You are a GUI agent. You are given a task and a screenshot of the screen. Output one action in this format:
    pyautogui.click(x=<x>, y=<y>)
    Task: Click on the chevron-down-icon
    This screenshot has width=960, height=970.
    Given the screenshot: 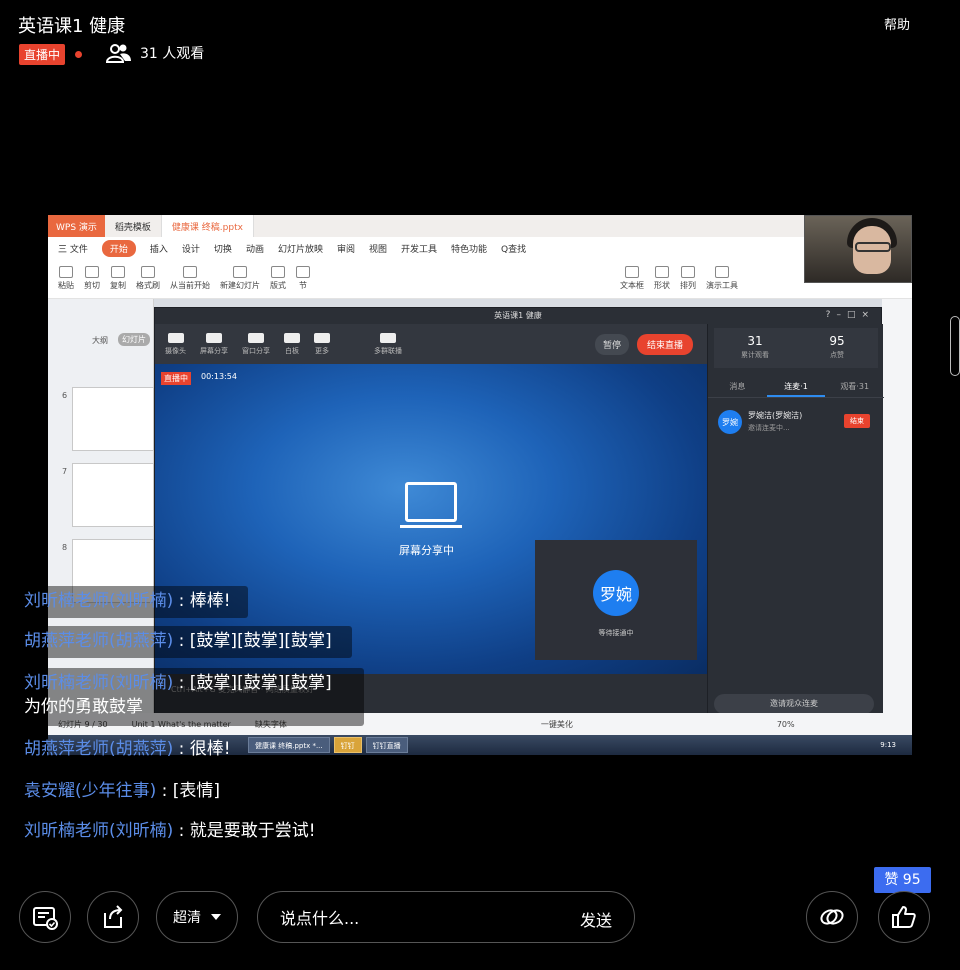 What is the action you would take?
    pyautogui.click(x=216, y=917)
    